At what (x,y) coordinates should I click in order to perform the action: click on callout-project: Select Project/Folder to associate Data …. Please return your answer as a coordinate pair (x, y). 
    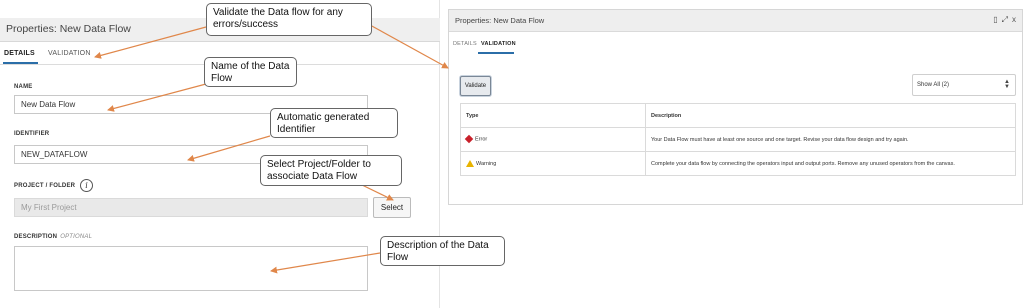
    Looking at the image, I should click on (331, 170).